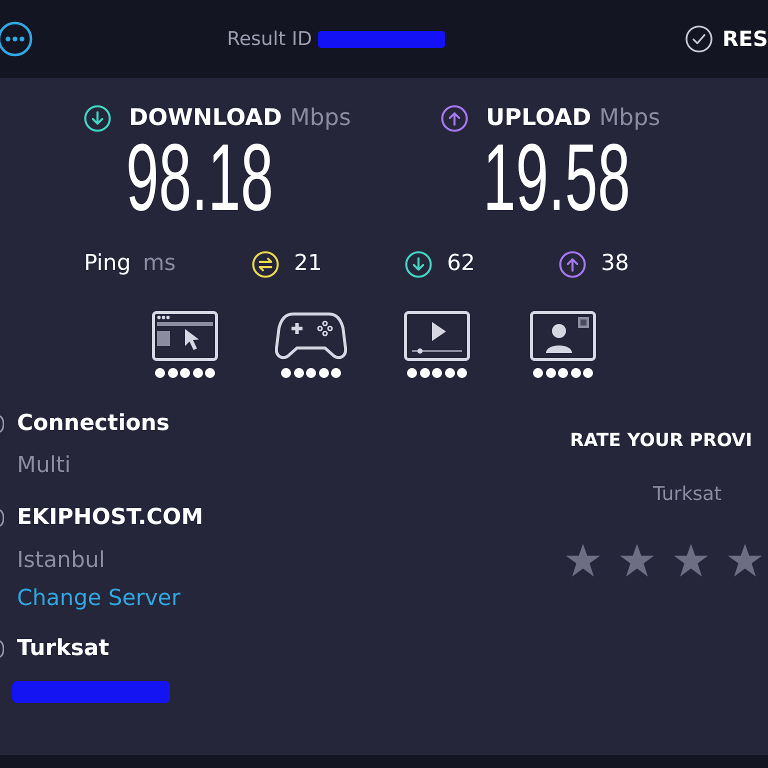 This screenshot has width=768, height=768. What do you see at coordinates (200, 178) in the screenshot?
I see `speed-value: 98.18` at bounding box center [200, 178].